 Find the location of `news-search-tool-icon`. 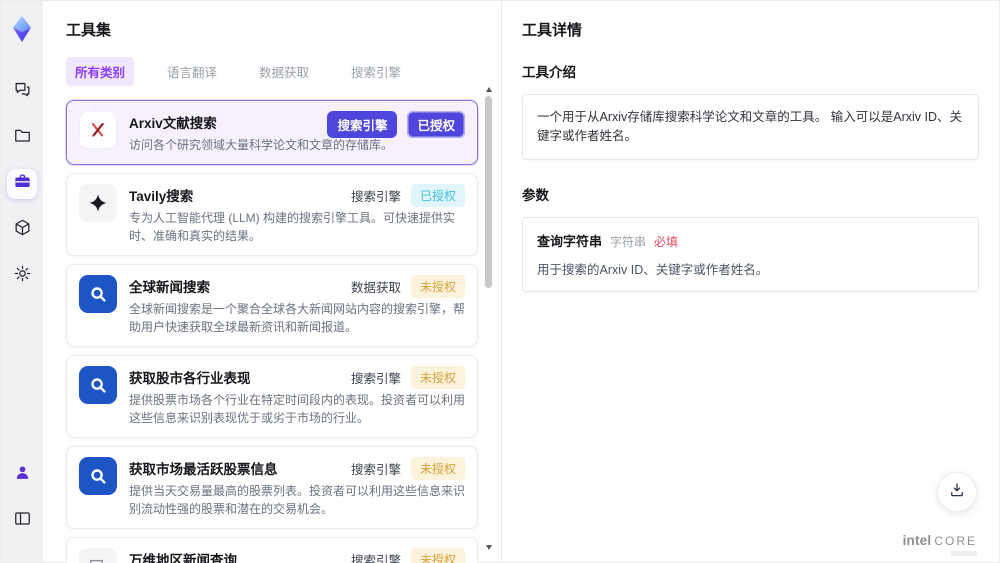

news-search-tool-icon is located at coordinates (98, 294).